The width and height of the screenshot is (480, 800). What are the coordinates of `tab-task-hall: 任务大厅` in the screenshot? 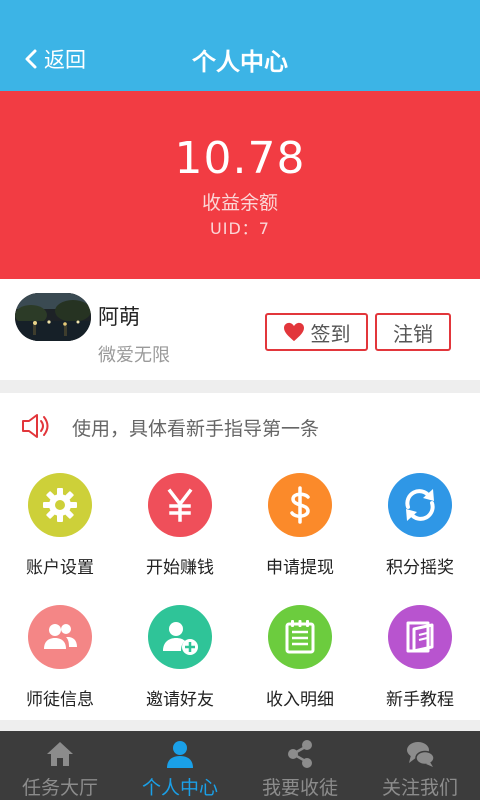 It's located at (60, 765).